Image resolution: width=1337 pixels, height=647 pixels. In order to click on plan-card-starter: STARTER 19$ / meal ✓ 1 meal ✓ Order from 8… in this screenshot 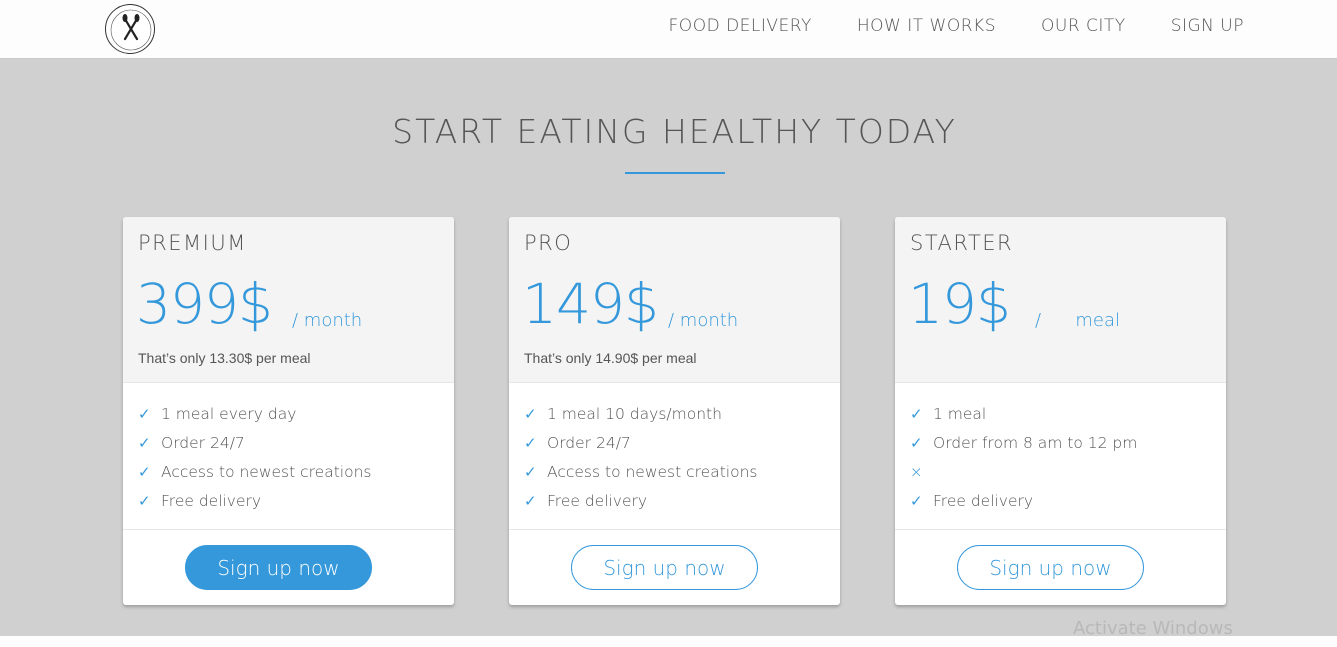, I will do `click(1060, 411)`.